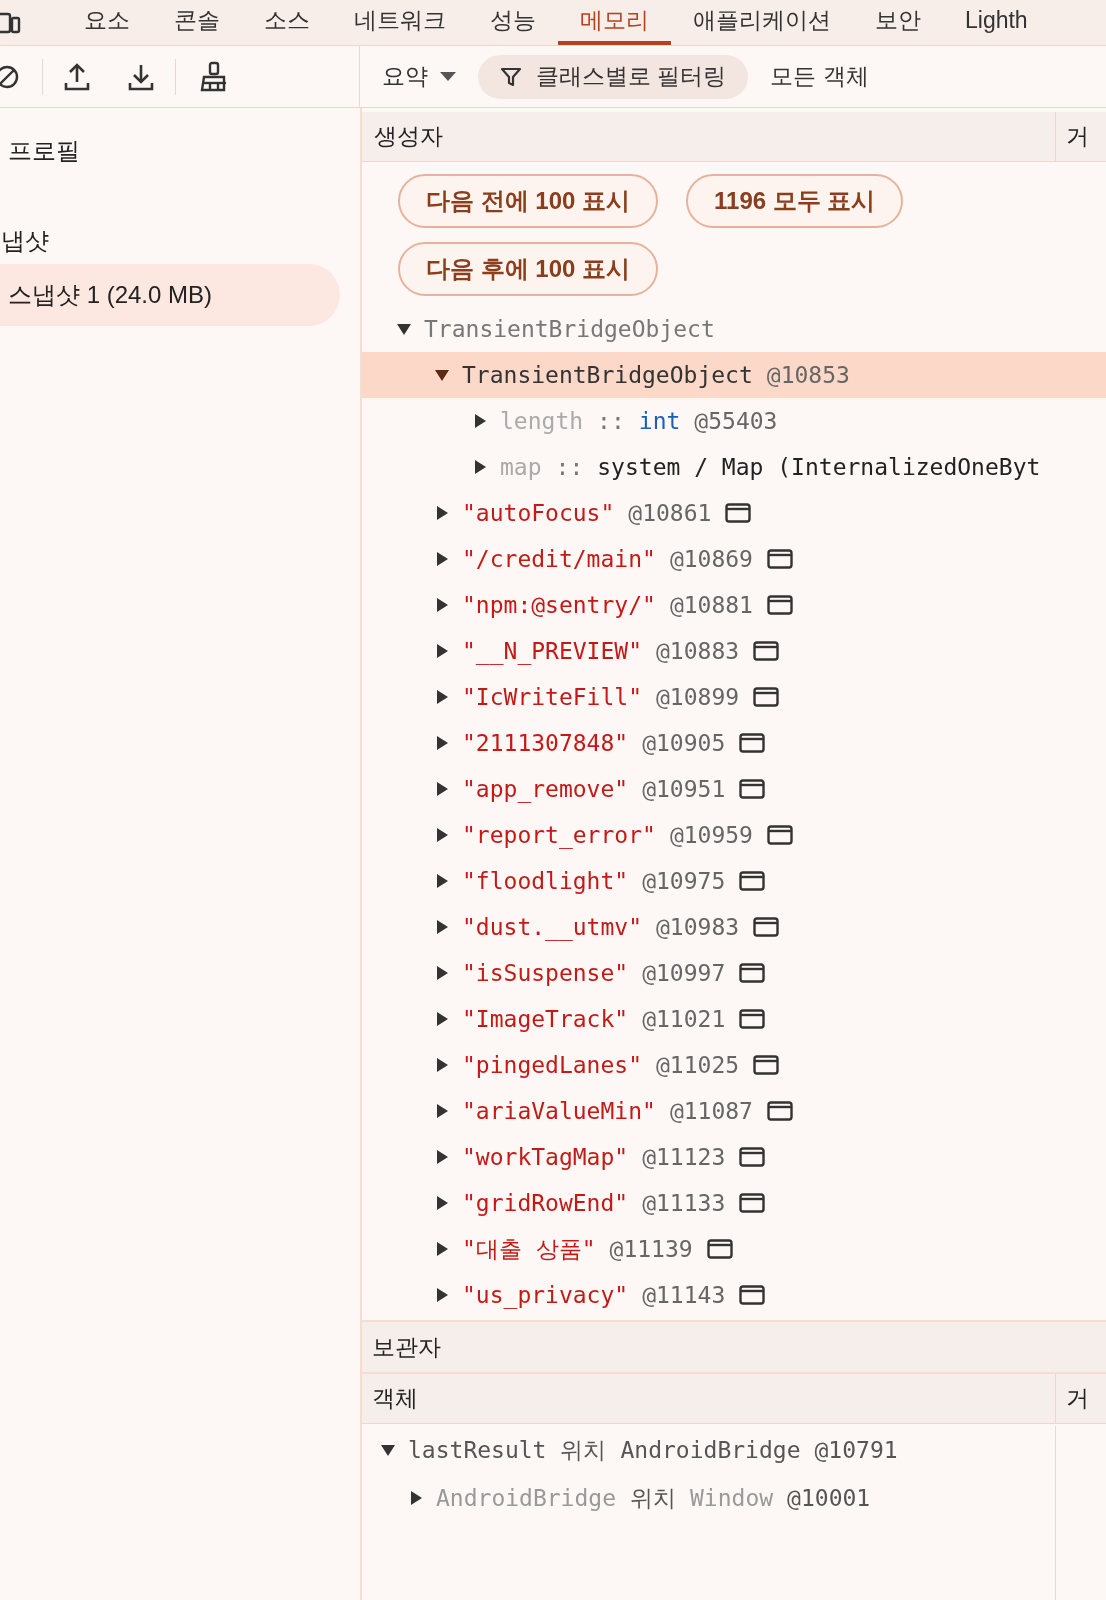 This screenshot has width=1106, height=1600. Describe the element at coordinates (559, 835) in the screenshot. I see `string-value: "report_error"` at that location.